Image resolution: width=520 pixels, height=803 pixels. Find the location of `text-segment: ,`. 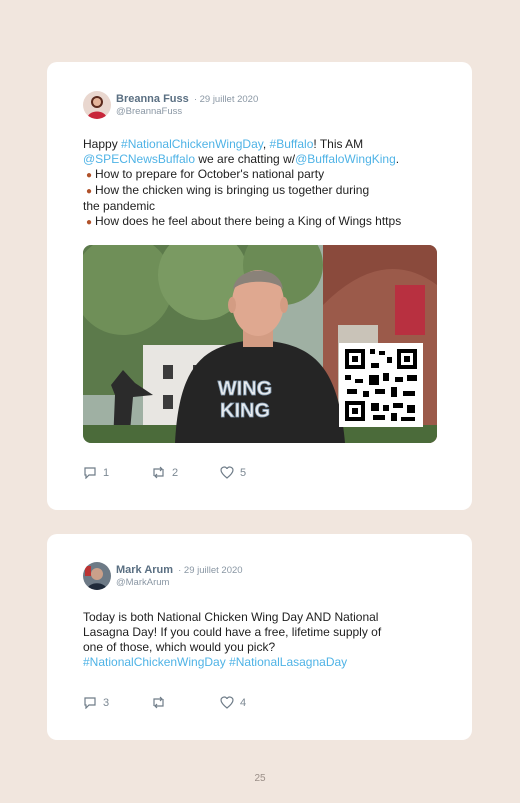

text-segment: , is located at coordinates (266, 144).